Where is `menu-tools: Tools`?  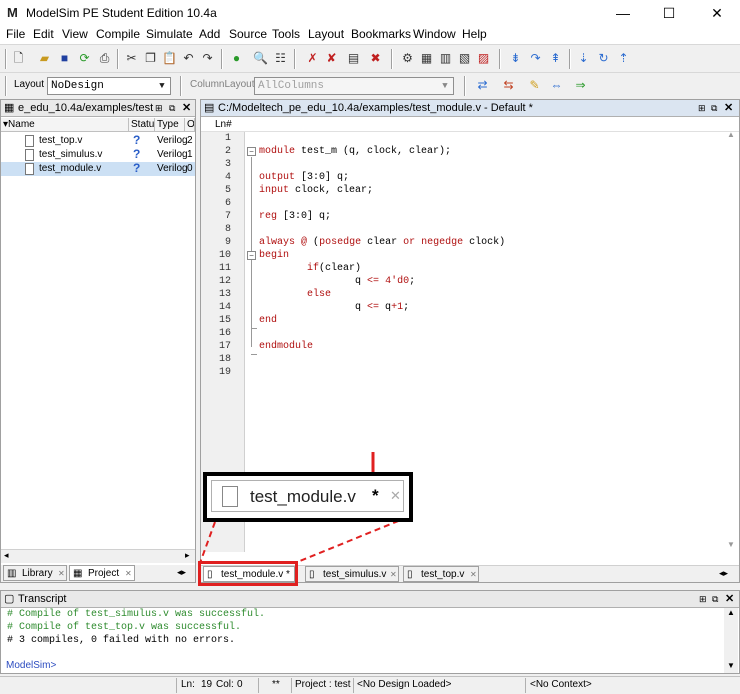 menu-tools: Tools is located at coordinates (286, 34).